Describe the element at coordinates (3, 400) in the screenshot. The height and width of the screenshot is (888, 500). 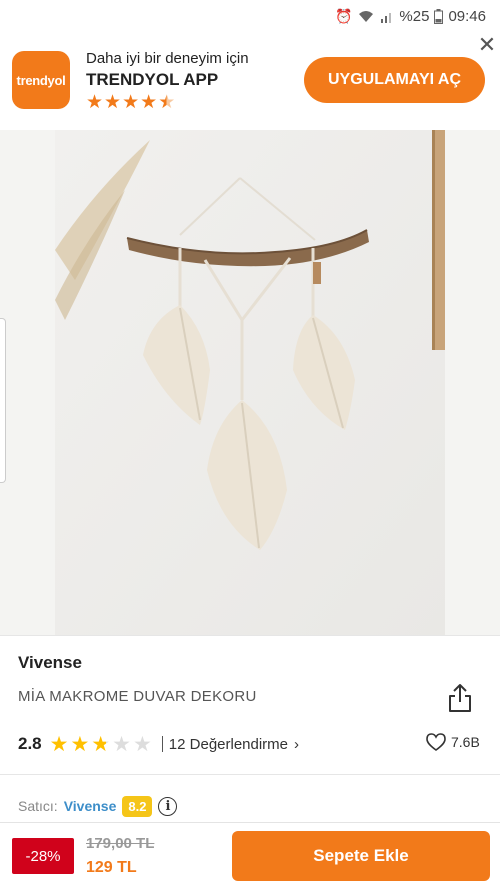
I see `gallery-side-handle` at that location.